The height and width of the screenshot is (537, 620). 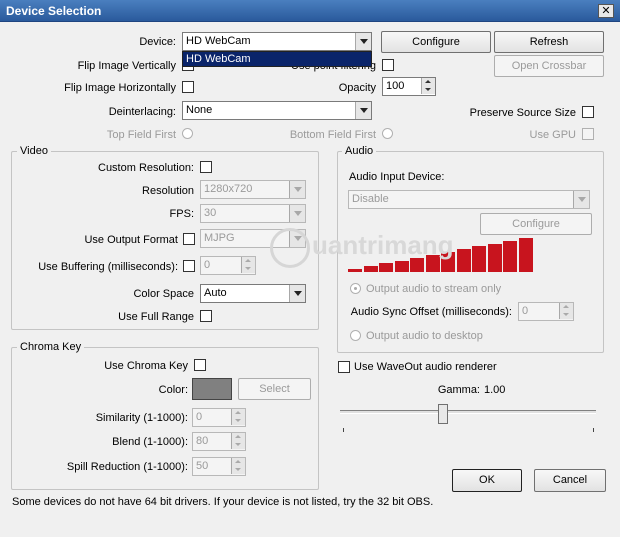 I want to click on gamma-value: 1.00, so click(x=495, y=390).